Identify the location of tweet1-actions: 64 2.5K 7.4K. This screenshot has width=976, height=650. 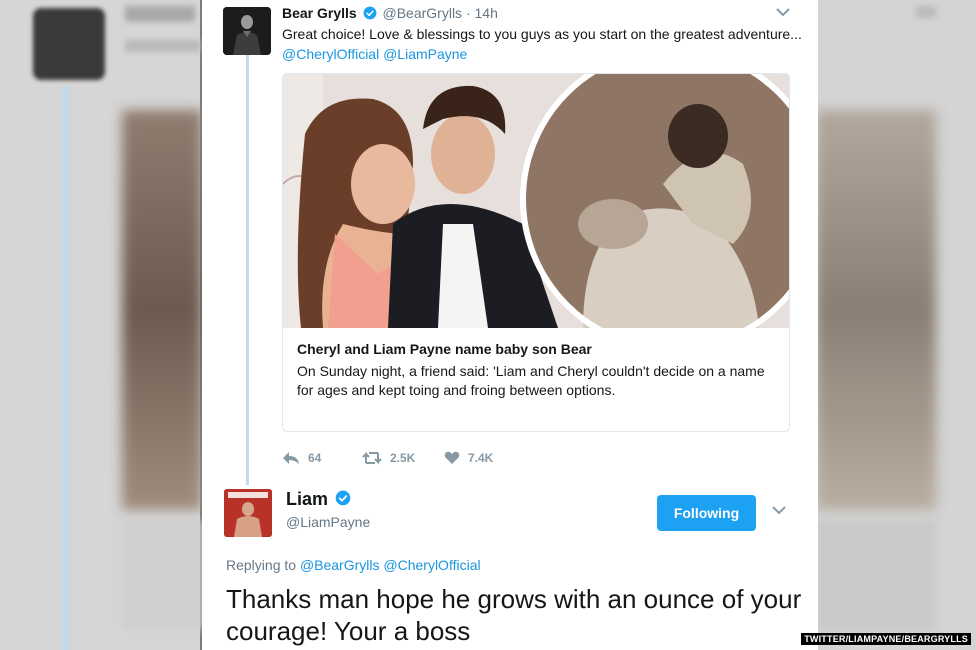
(387, 458).